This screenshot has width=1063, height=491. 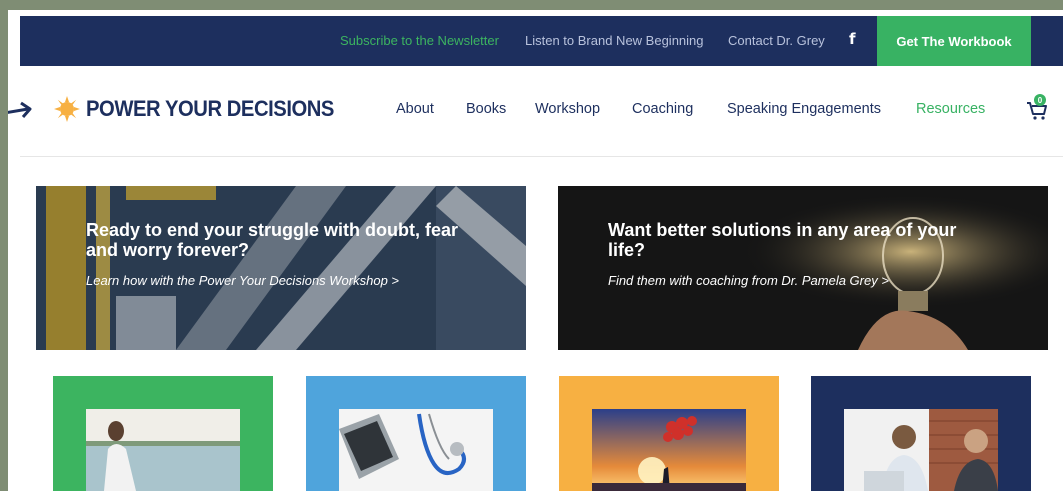 I want to click on nav-about: About, so click(x=415, y=109).